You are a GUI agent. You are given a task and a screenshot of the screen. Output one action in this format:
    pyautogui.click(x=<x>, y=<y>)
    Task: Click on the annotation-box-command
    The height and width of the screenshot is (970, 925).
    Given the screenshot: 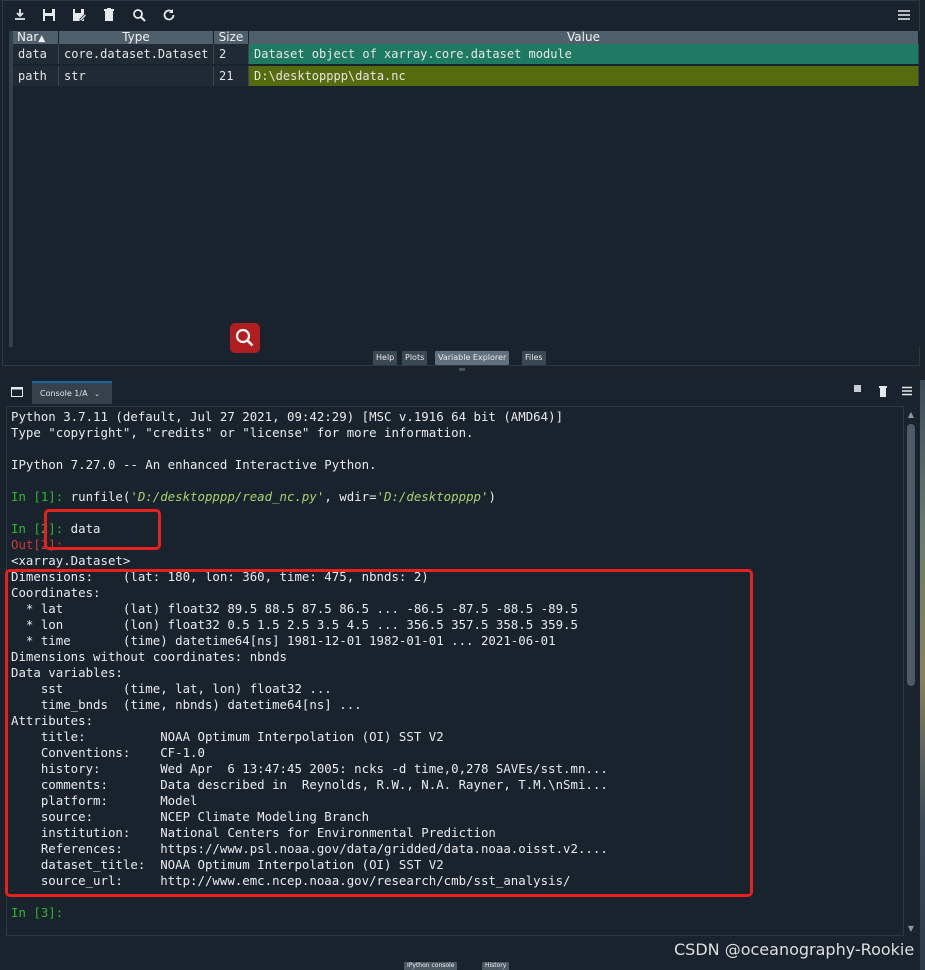 What is the action you would take?
    pyautogui.click(x=102, y=529)
    